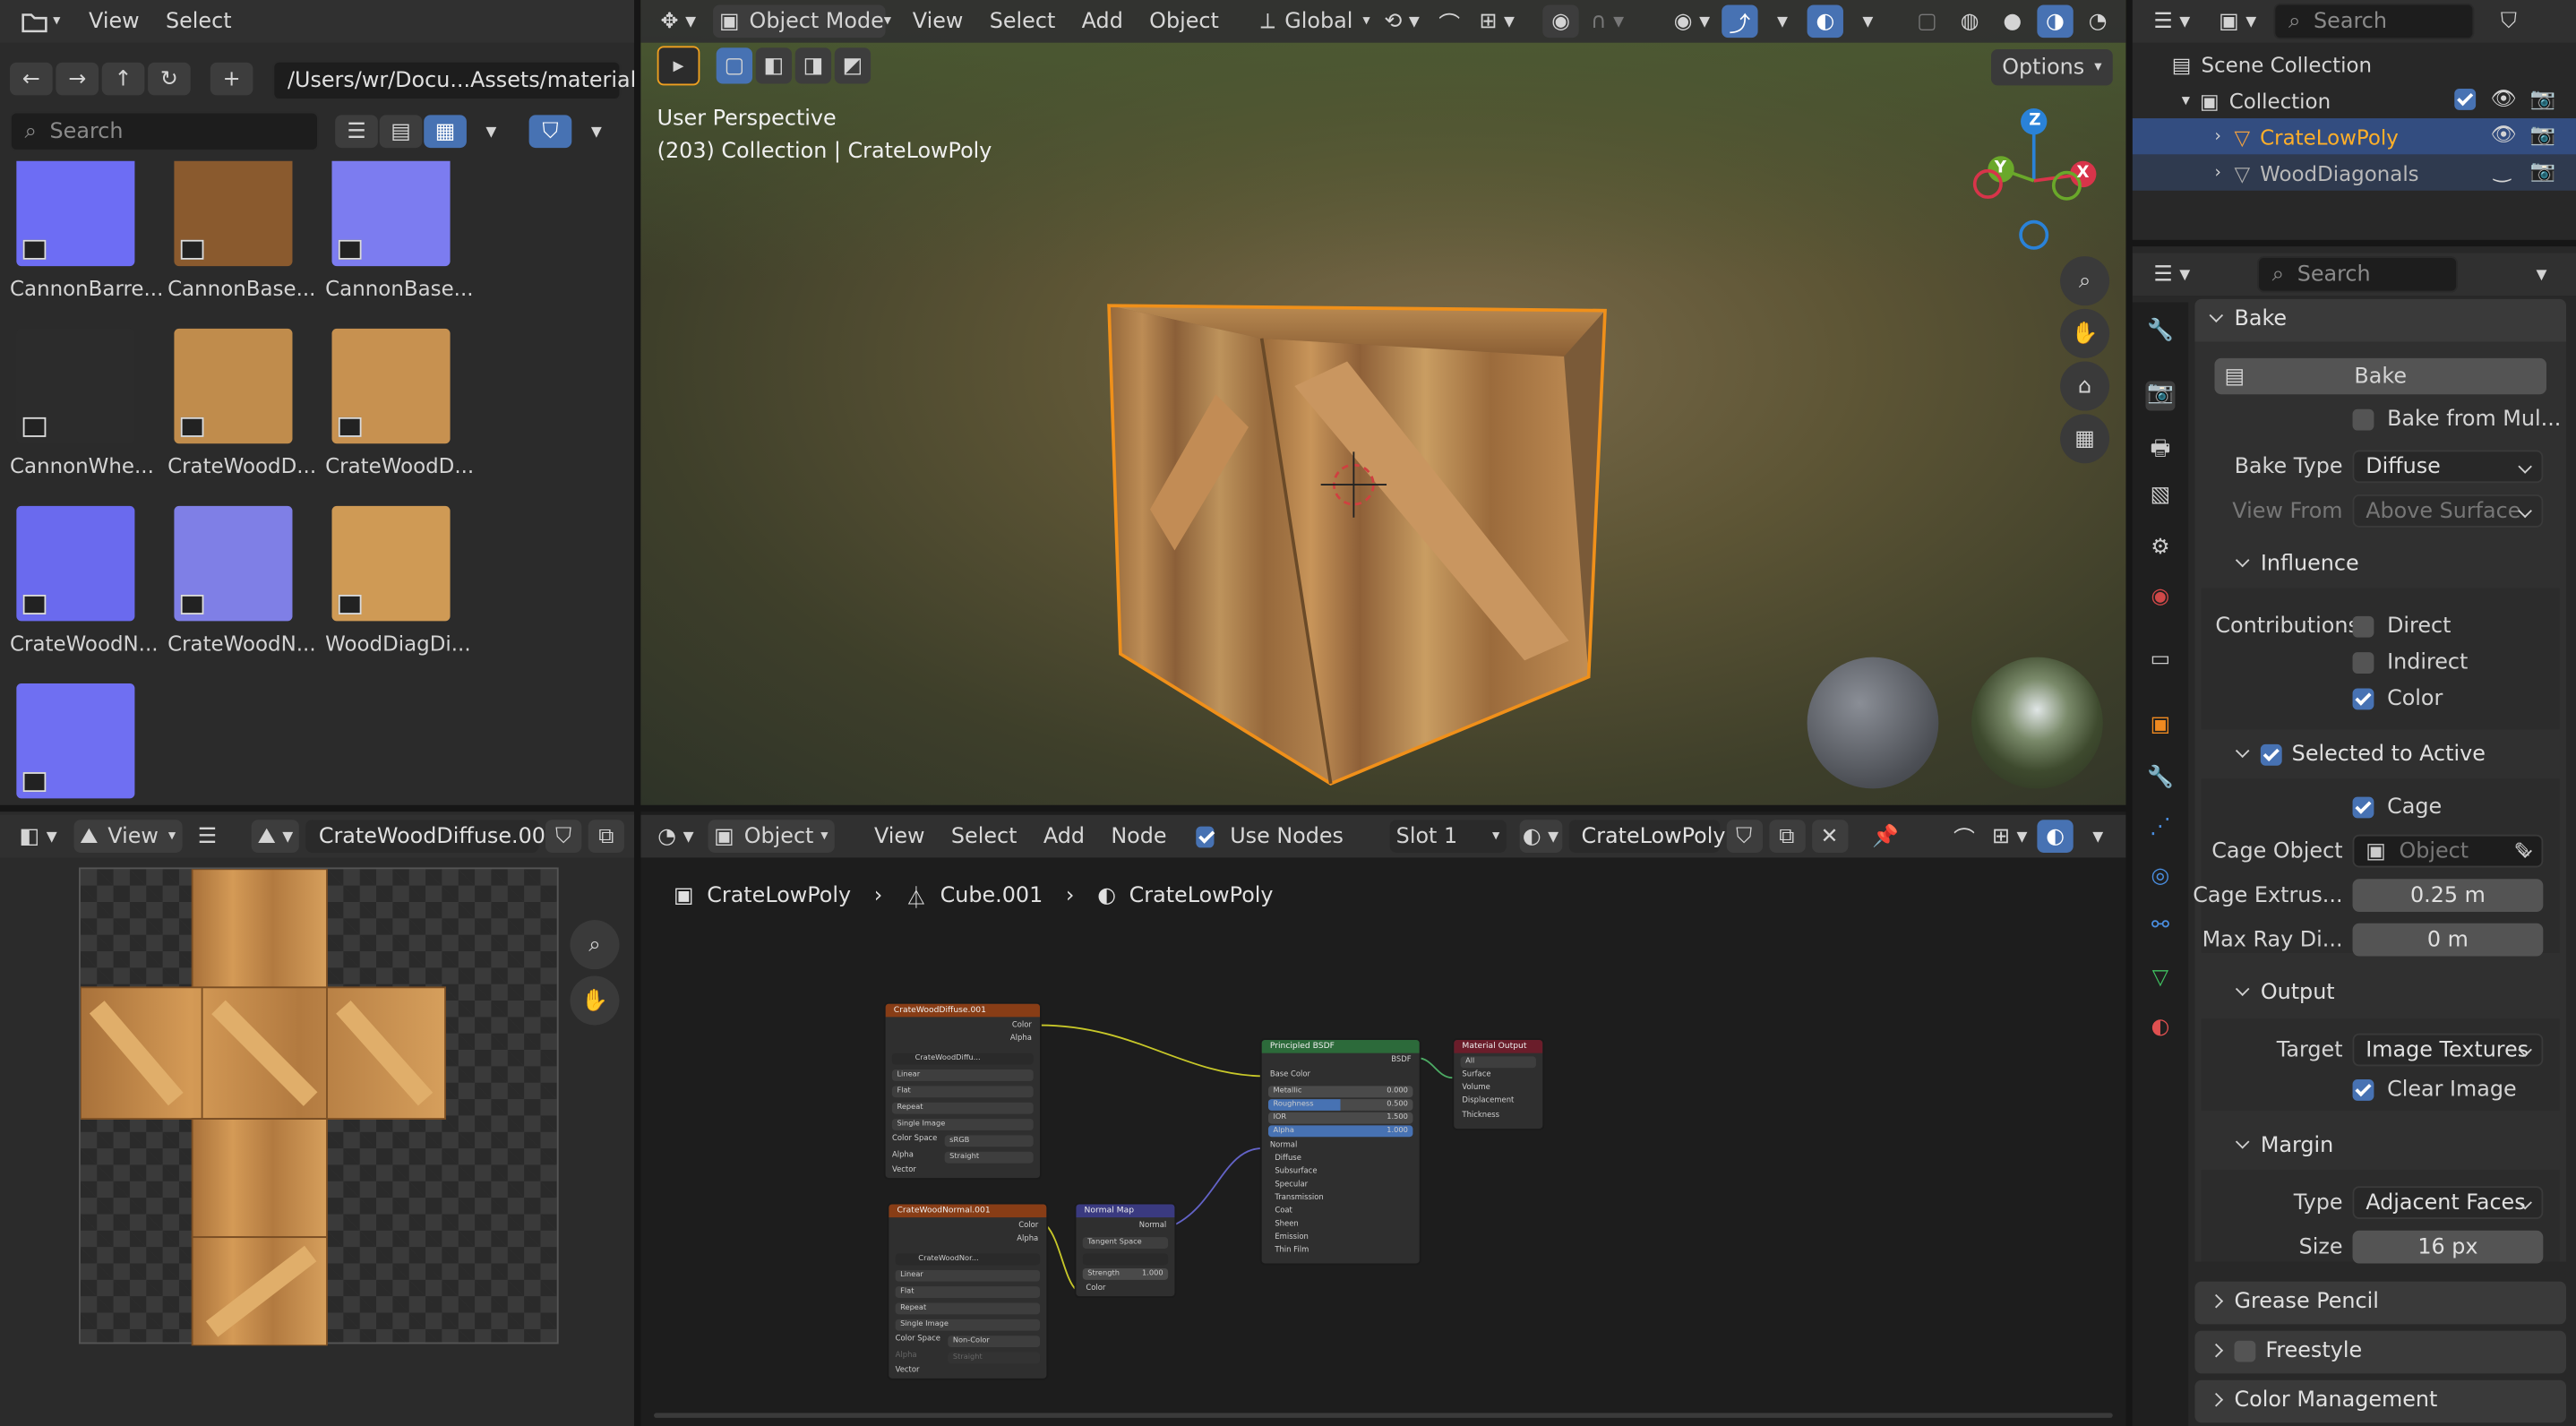 This screenshot has width=2576, height=1426. Describe the element at coordinates (1286, 1225) in the screenshot. I see `bsdf-panel-item: Sheen` at that location.